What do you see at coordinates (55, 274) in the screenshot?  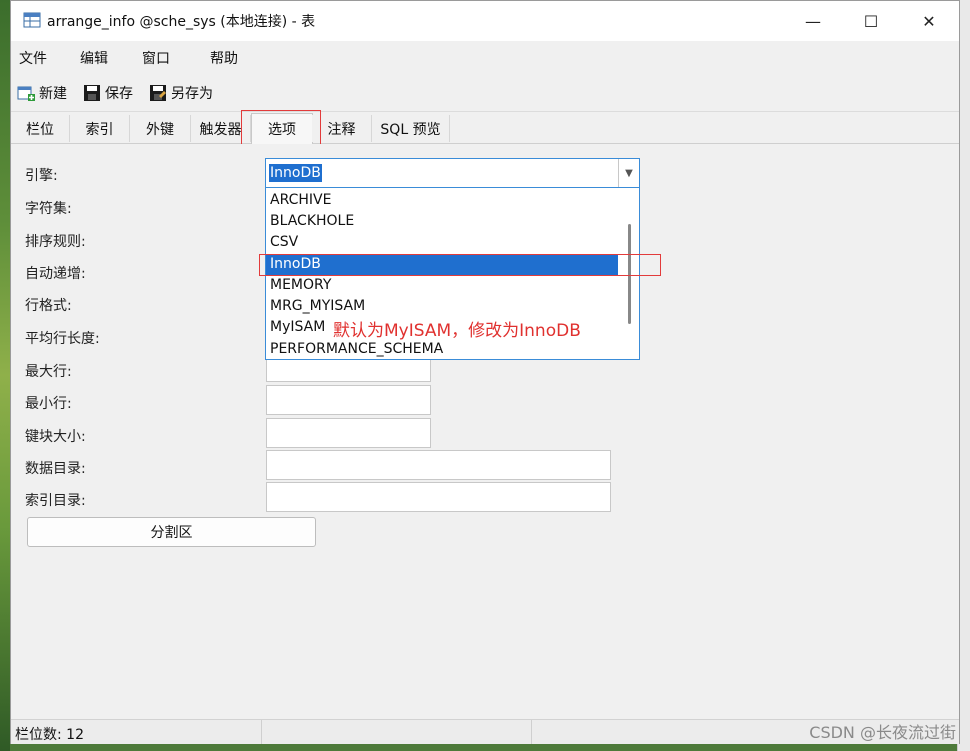 I see `label-auto-increment: 自动递增:` at bounding box center [55, 274].